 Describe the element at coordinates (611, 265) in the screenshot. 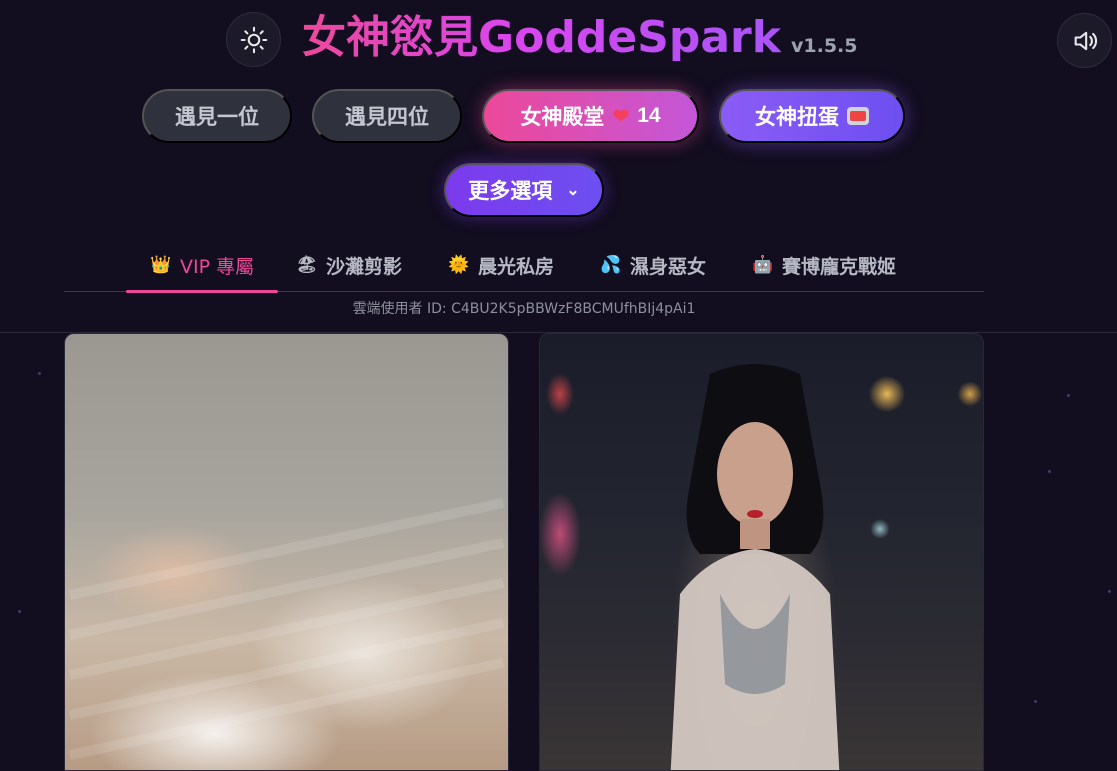

I see `water-drops-icon: 💦` at that location.